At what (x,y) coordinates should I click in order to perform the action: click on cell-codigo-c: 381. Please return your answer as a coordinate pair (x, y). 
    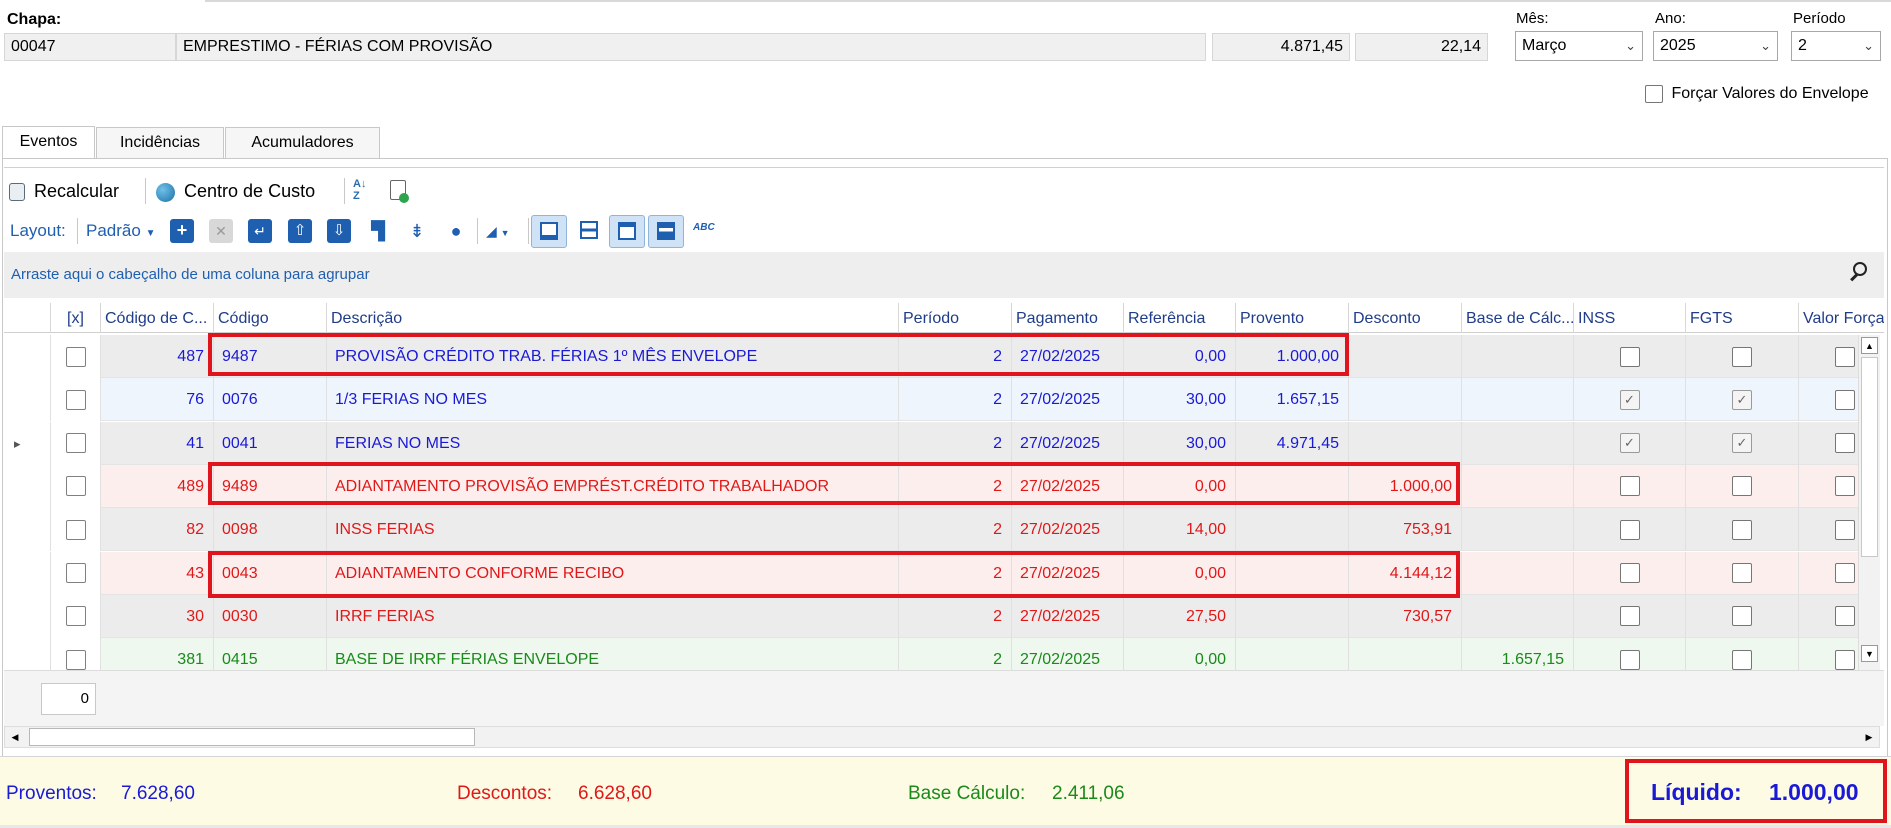
    Looking at the image, I should click on (156, 654).